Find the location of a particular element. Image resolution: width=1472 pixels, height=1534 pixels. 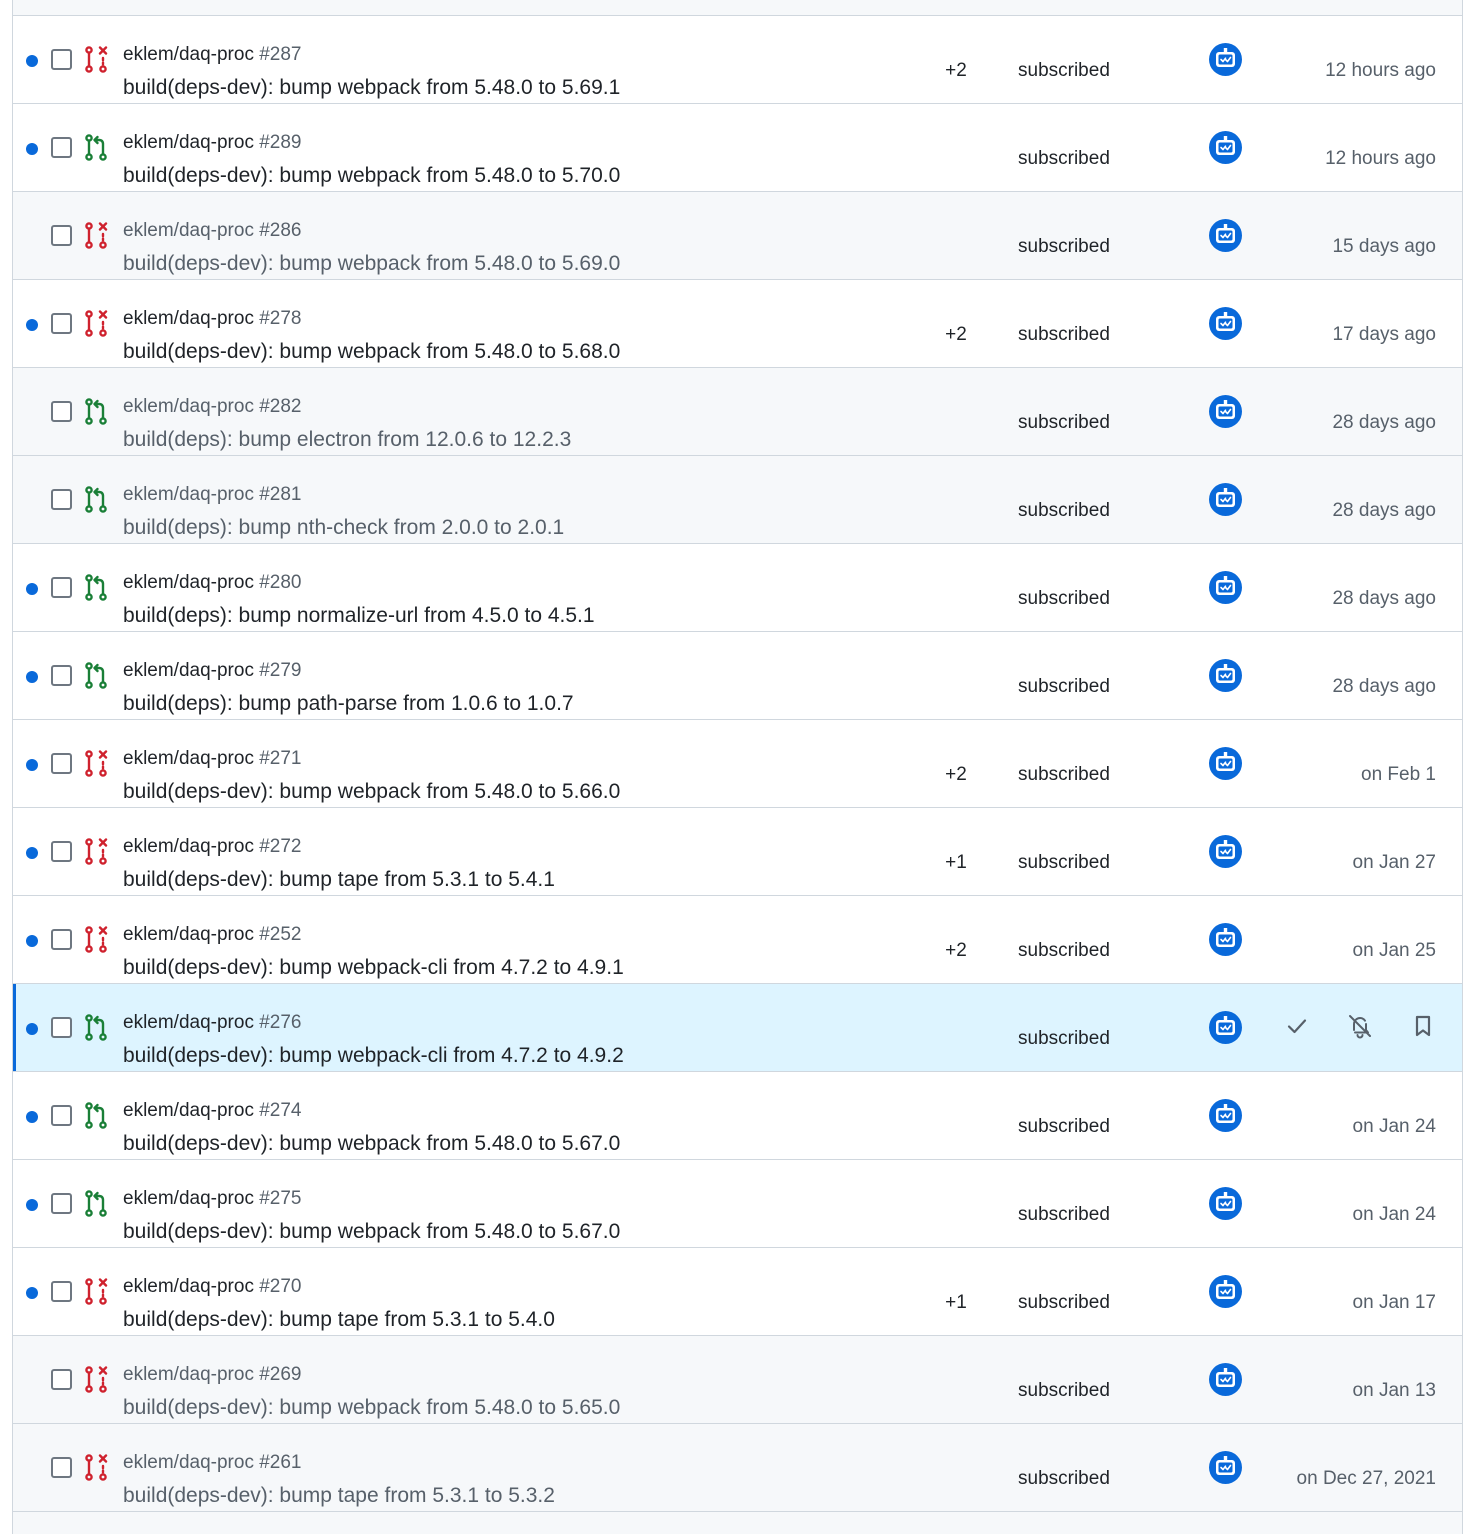

git-pull-request-icon is located at coordinates (97, 412).